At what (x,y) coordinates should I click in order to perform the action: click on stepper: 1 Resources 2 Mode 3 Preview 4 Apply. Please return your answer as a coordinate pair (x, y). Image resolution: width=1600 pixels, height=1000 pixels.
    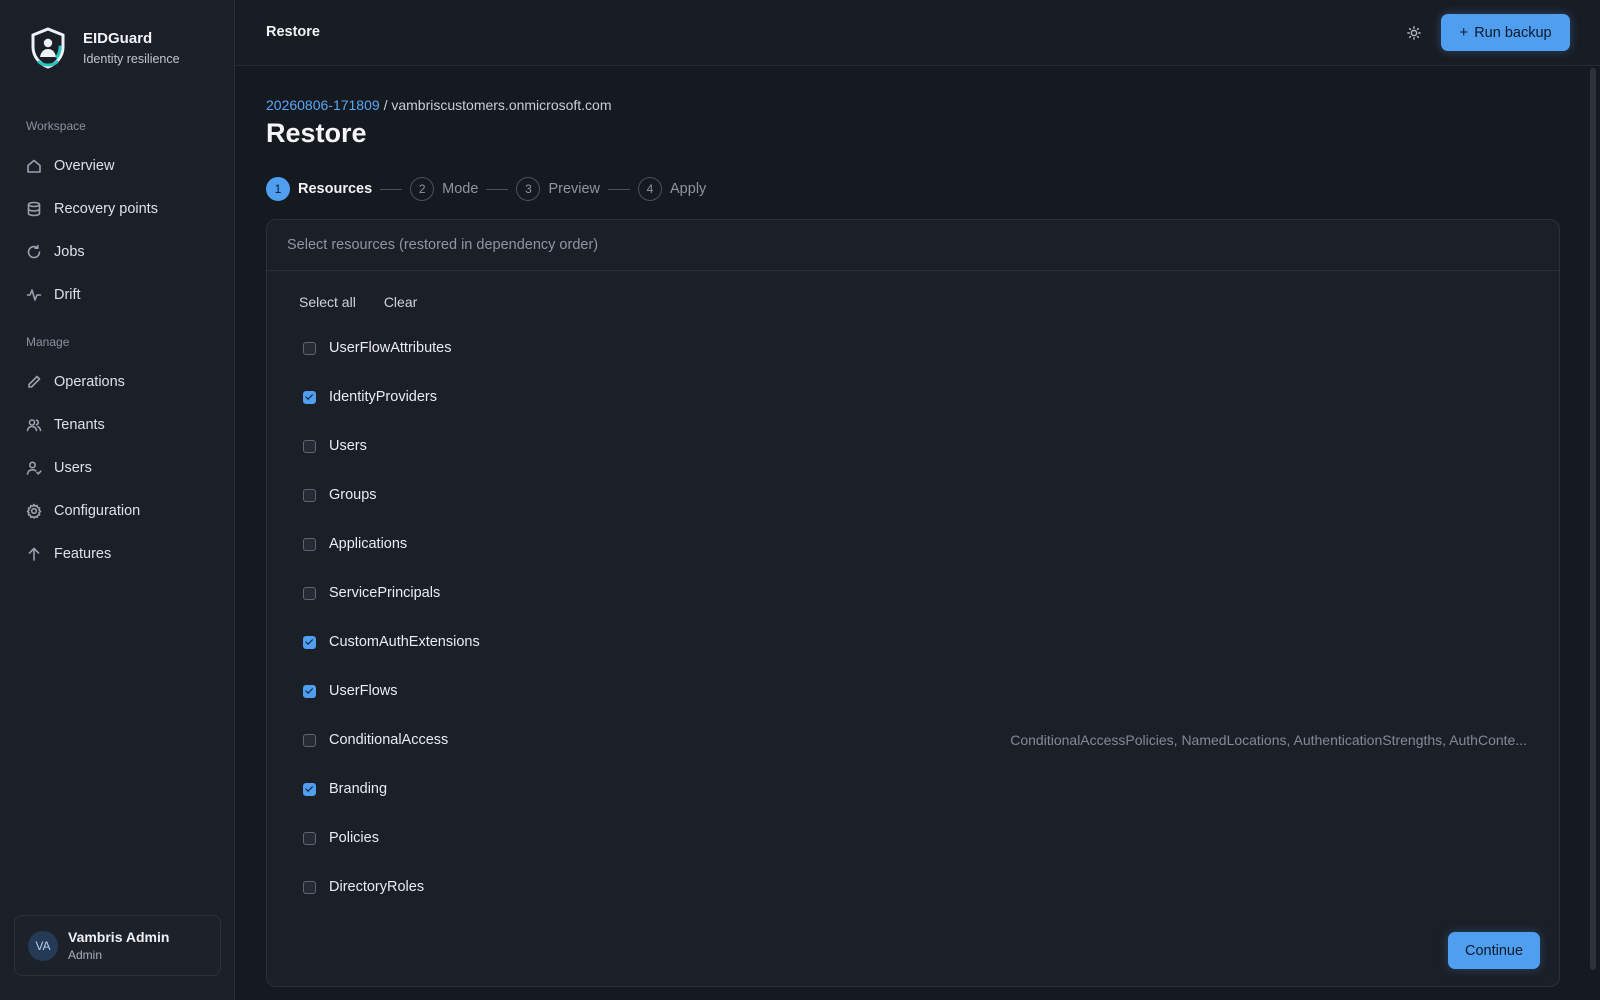
    Looking at the image, I should click on (486, 189).